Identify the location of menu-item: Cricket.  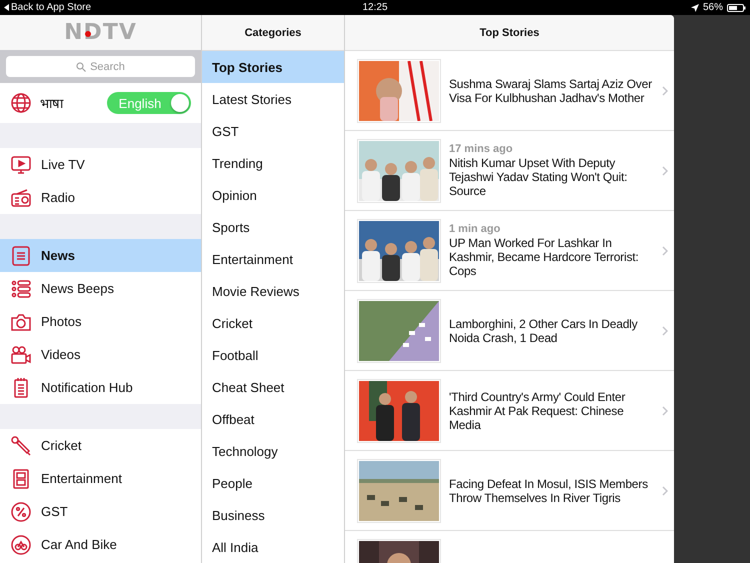
(100, 445).